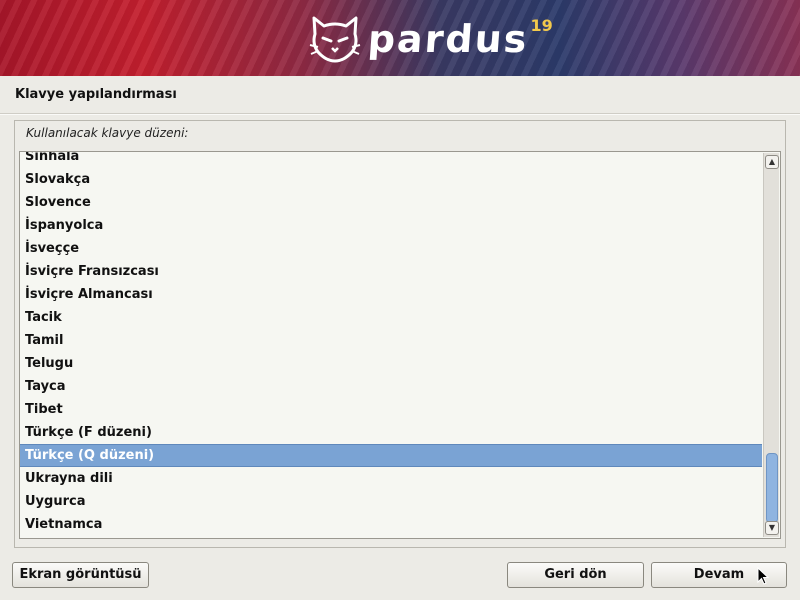 The width and height of the screenshot is (800, 600). Describe the element at coordinates (391, 340) in the screenshot. I see `list-item: Tamil` at that location.